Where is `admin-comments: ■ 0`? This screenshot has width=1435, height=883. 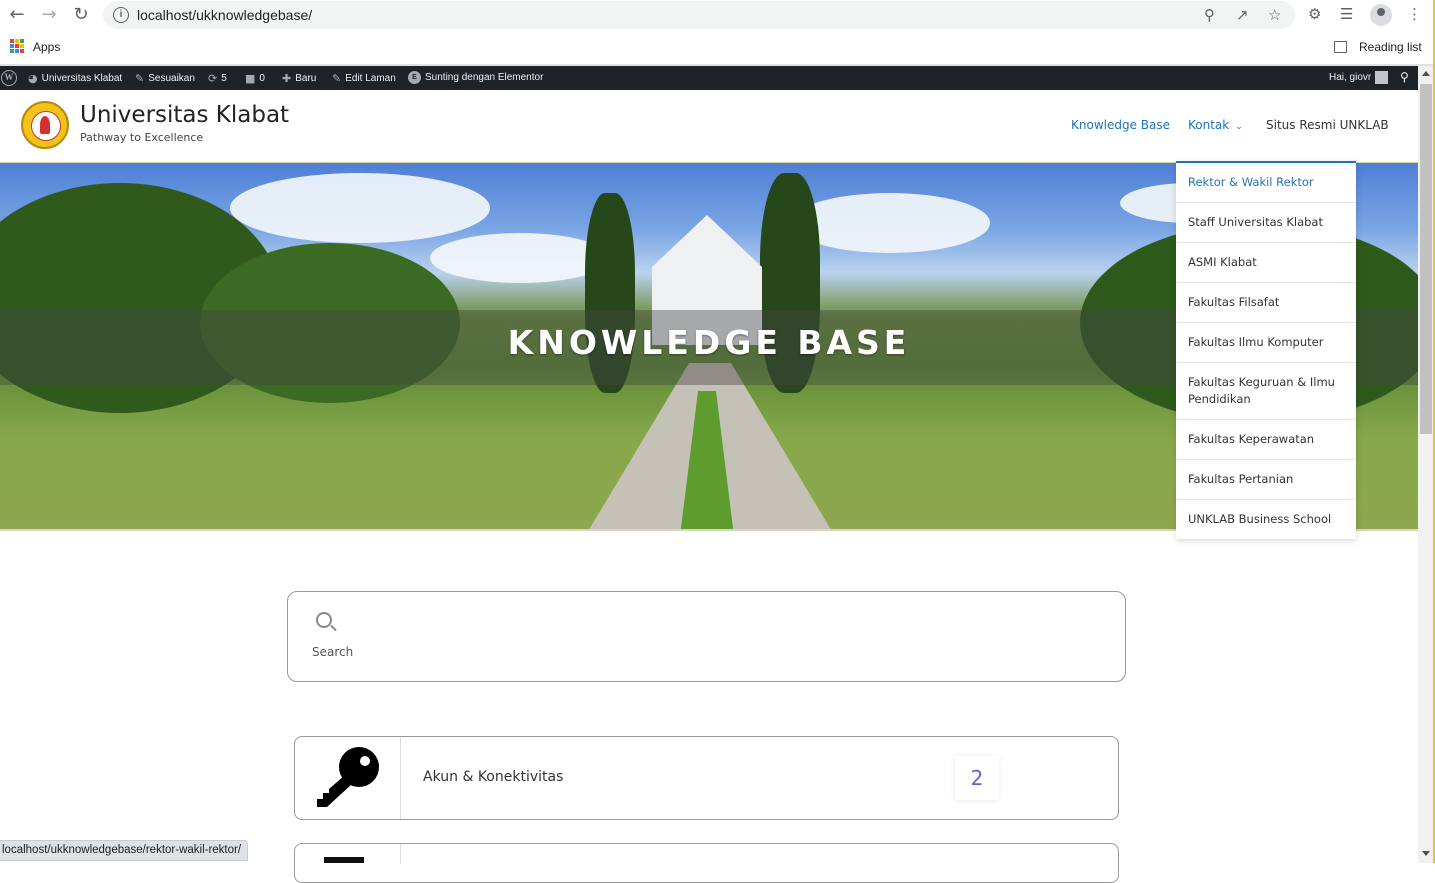 admin-comments: ■ 0 is located at coordinates (255, 78).